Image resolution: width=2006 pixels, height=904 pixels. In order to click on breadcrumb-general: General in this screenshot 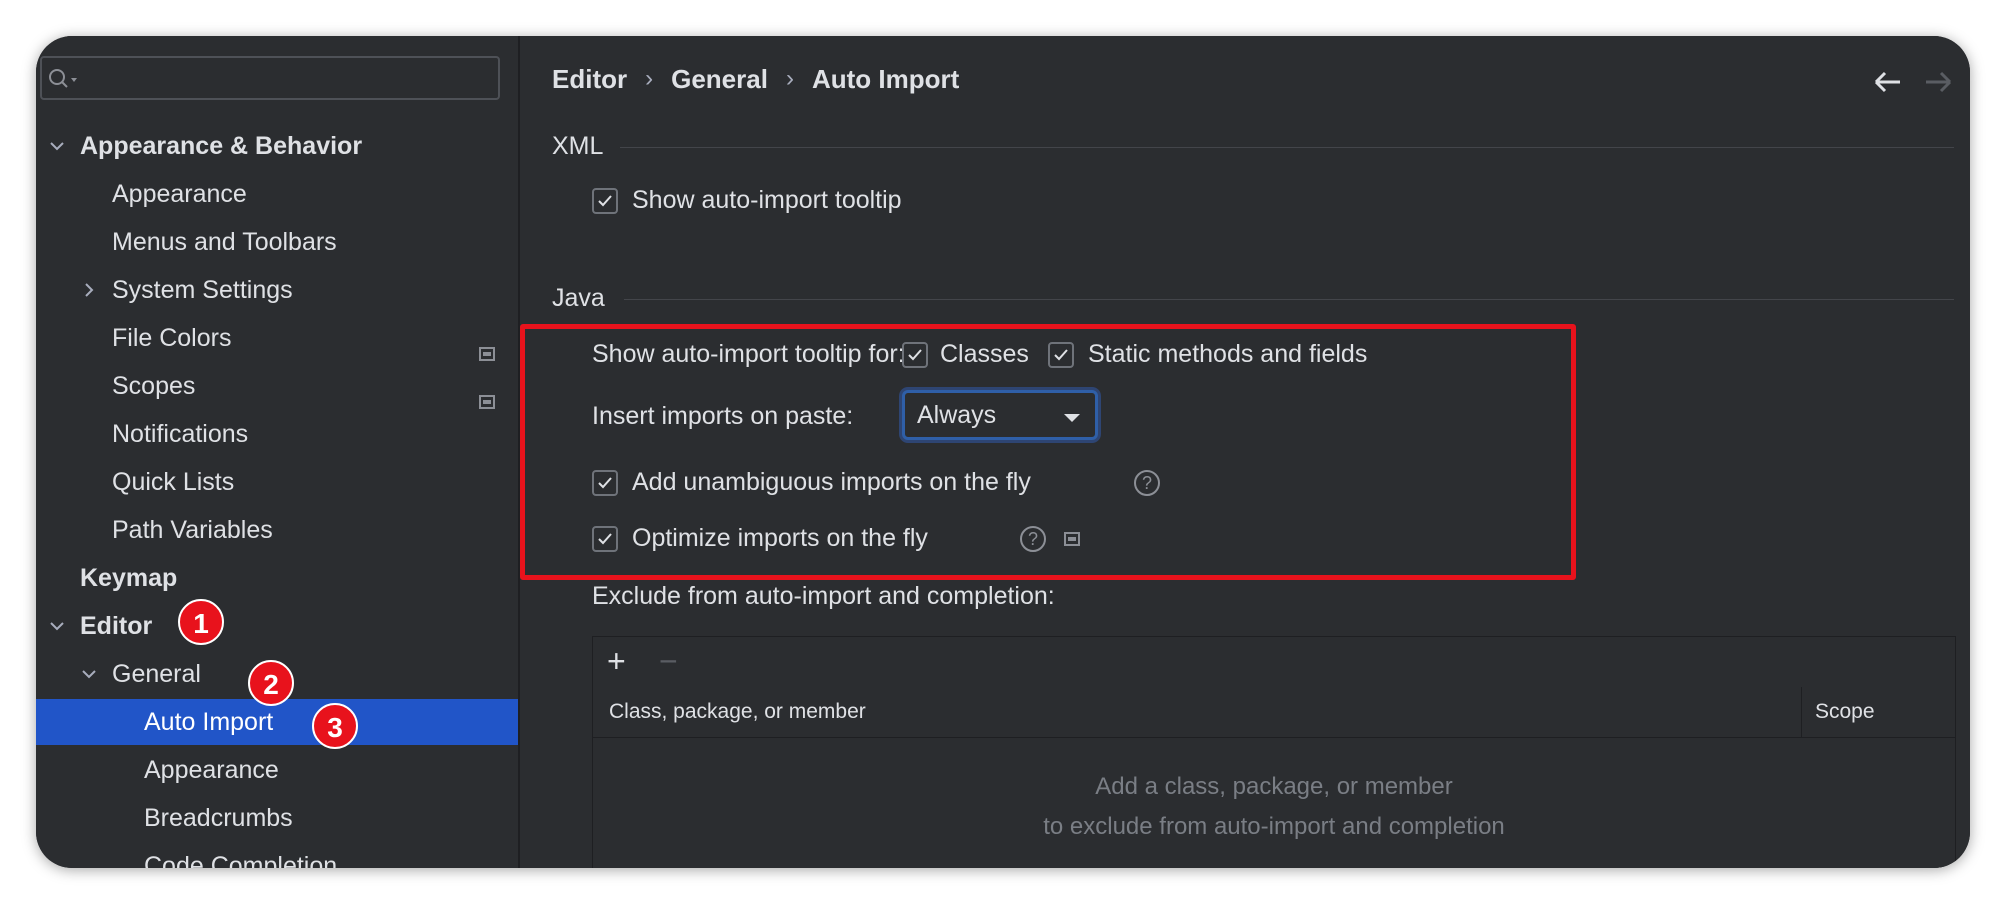, I will do `click(719, 79)`.